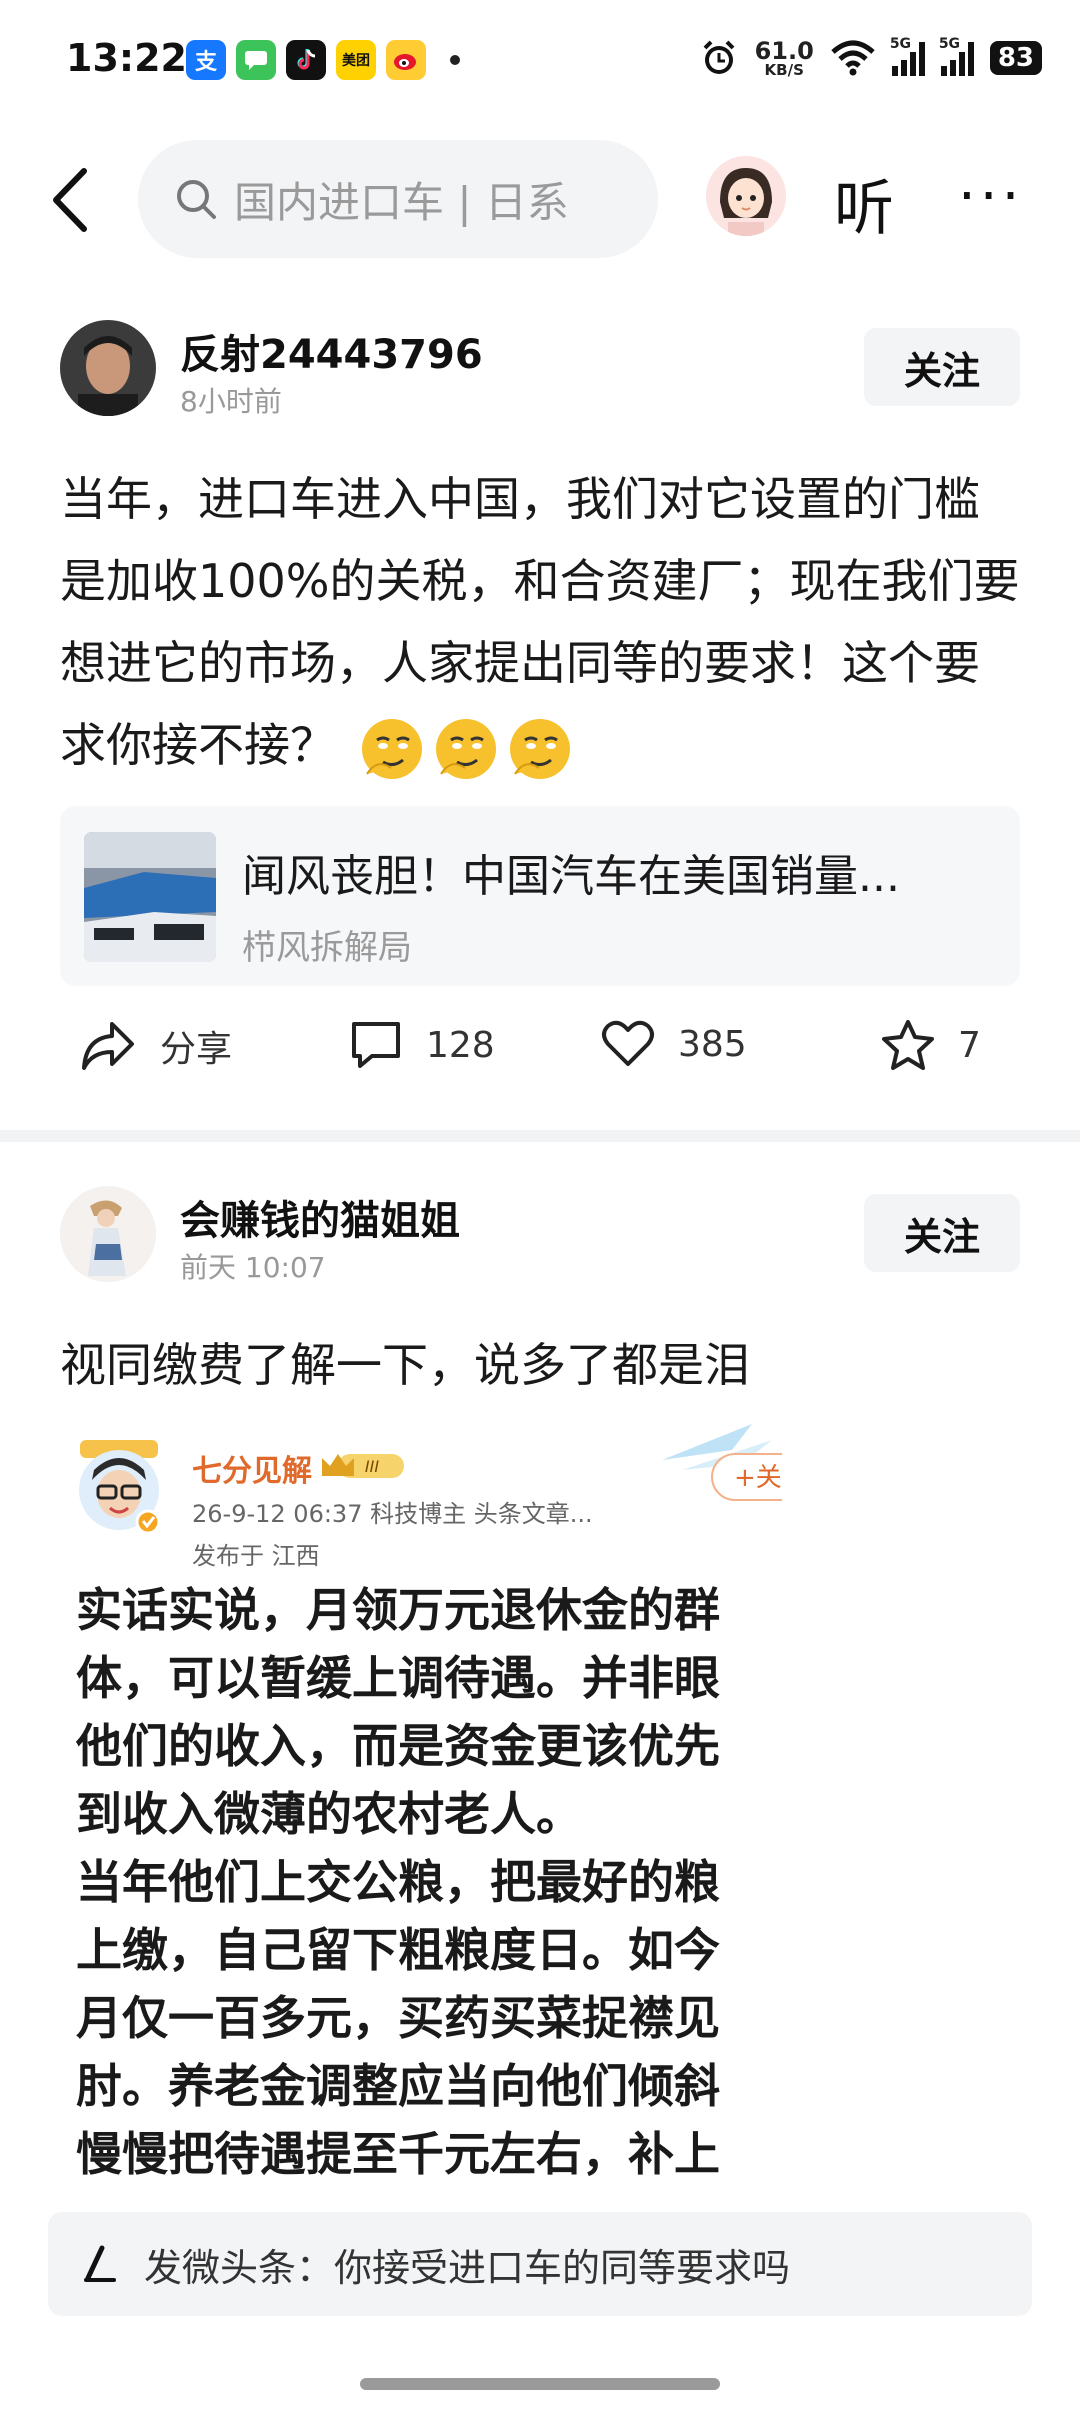 The image size is (1080, 2414). Describe the element at coordinates (119, 1487) in the screenshot. I see `repost-author-avatar` at that location.